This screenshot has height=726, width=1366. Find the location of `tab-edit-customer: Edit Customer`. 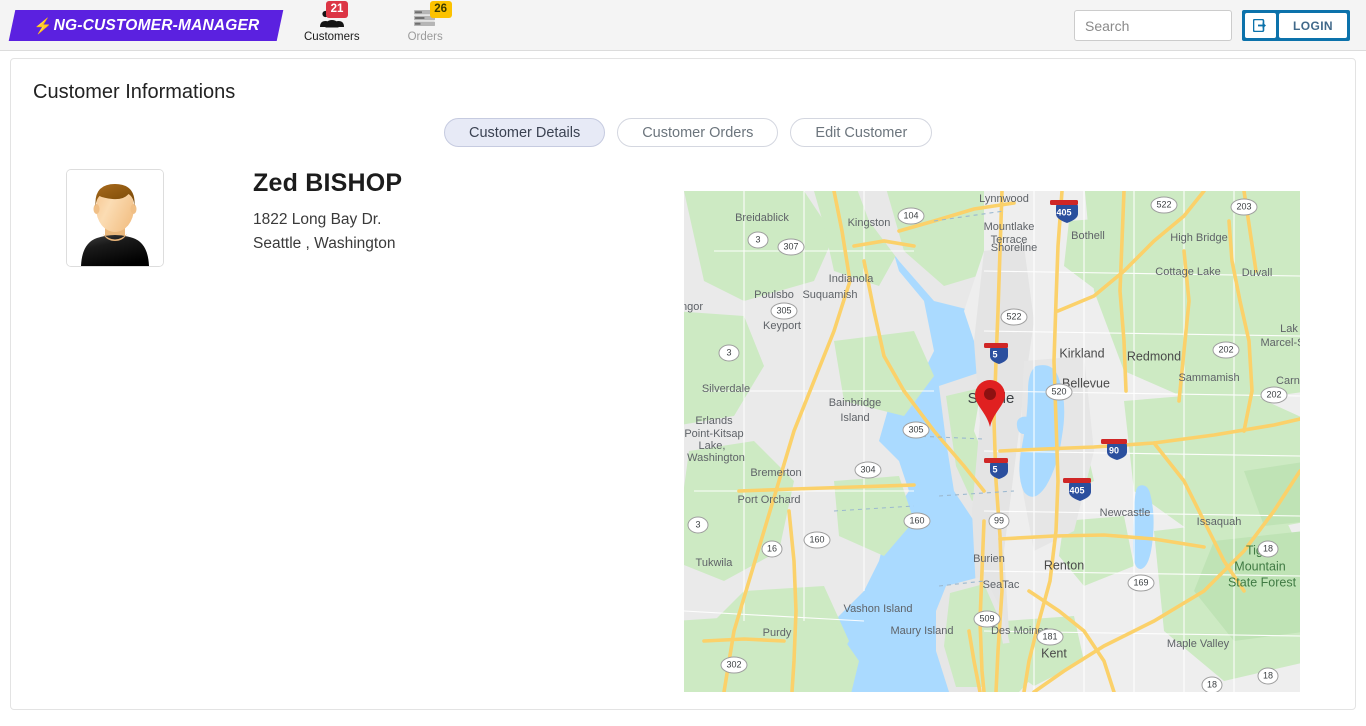

tab-edit-customer: Edit Customer is located at coordinates (861, 132).